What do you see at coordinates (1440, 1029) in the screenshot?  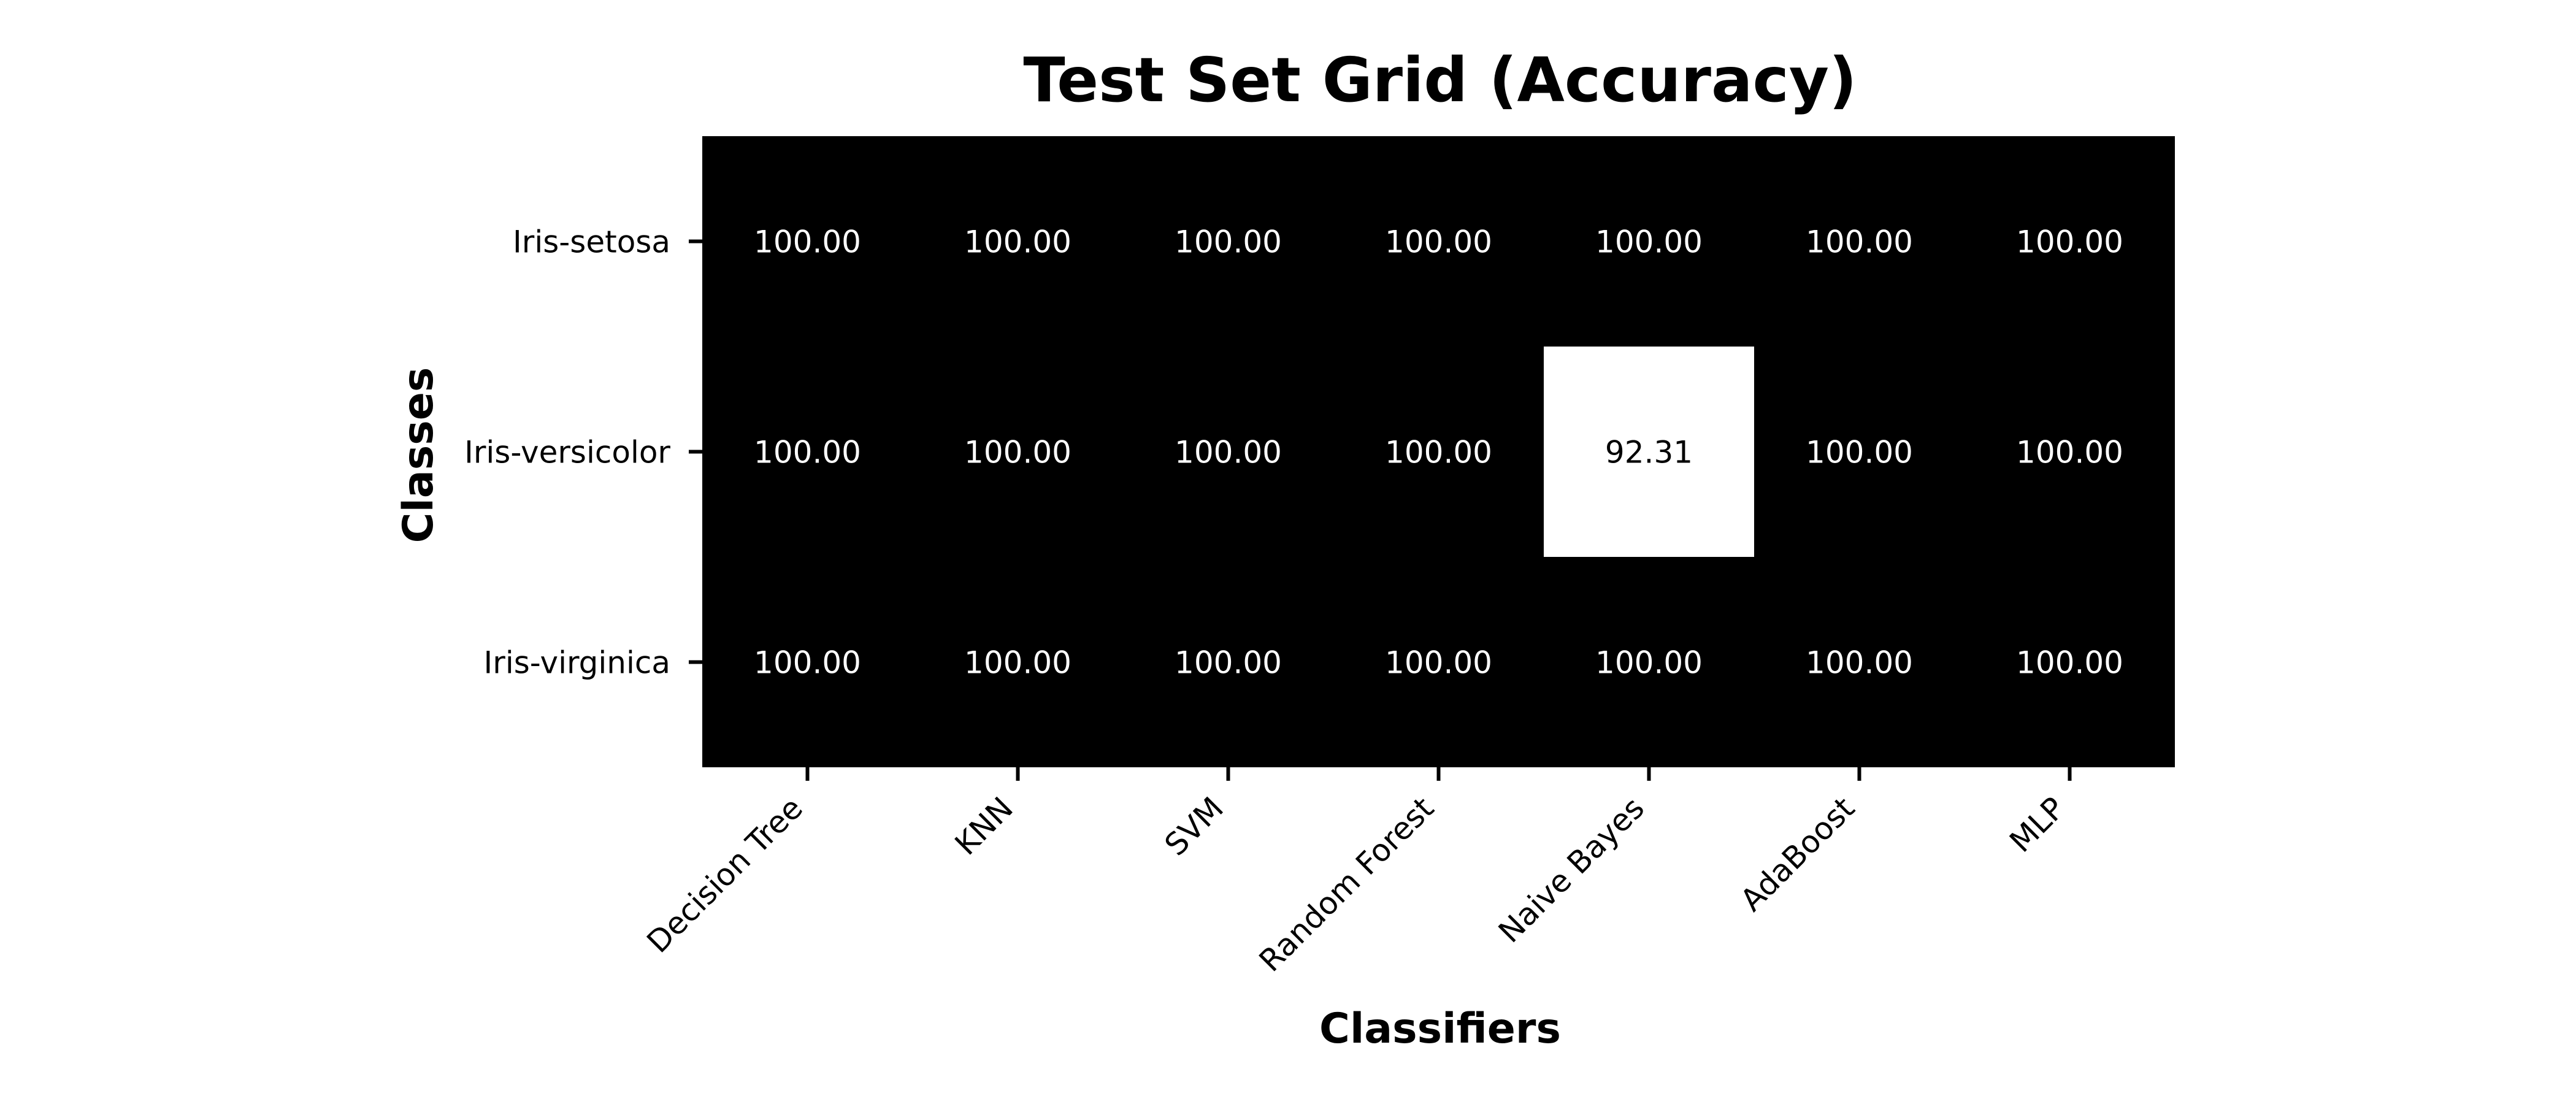 I see `x-axis-label: Classifiers` at bounding box center [1440, 1029].